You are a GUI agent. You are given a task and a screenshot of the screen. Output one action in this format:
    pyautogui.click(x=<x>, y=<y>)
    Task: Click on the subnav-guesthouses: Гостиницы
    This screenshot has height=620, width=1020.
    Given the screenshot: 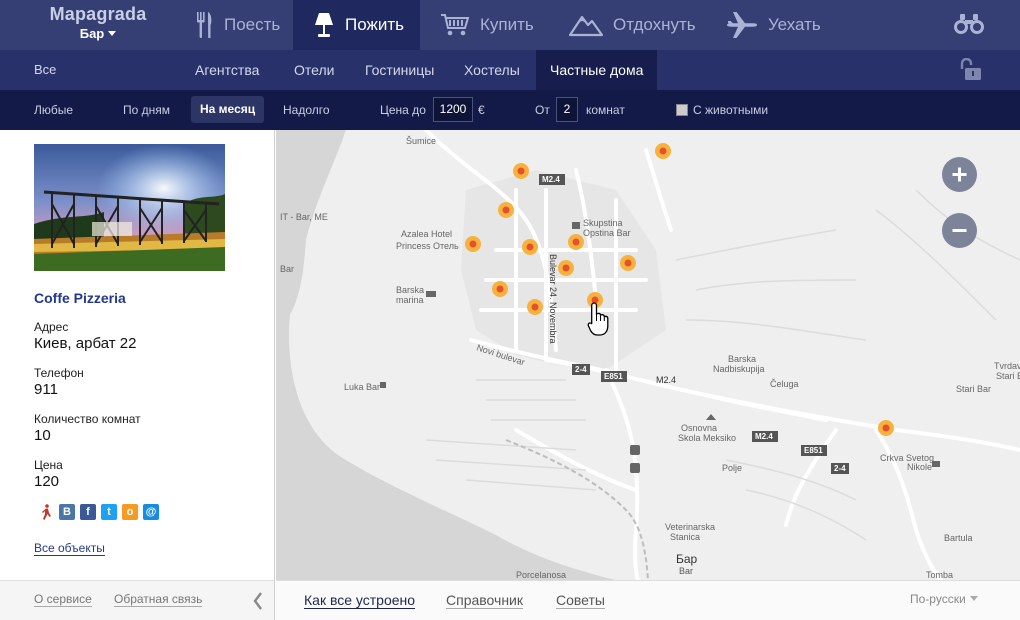 What is the action you would take?
    pyautogui.click(x=399, y=70)
    